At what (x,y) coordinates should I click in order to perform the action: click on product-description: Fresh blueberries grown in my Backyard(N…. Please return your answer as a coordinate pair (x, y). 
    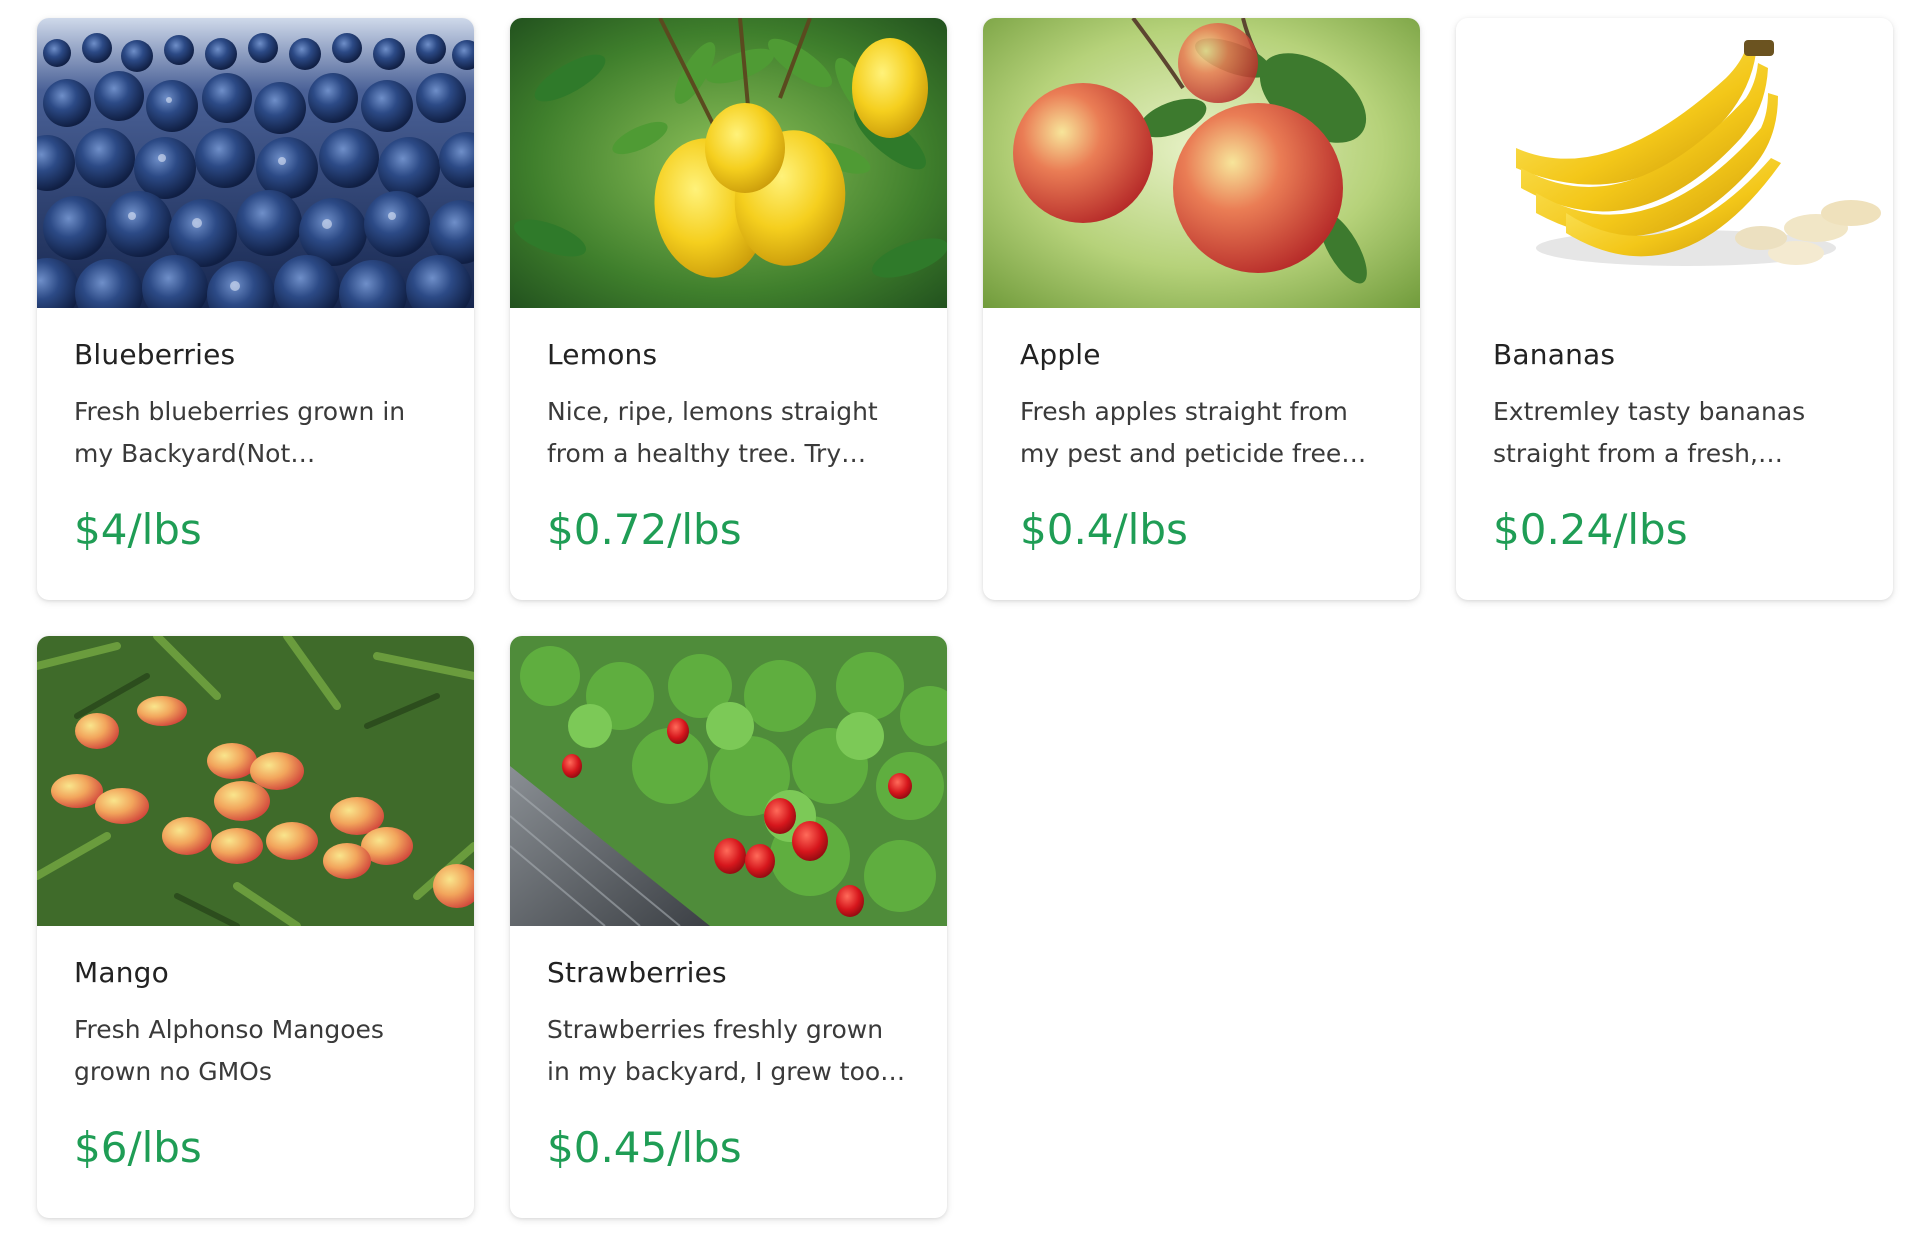
    Looking at the image, I should click on (240, 432).